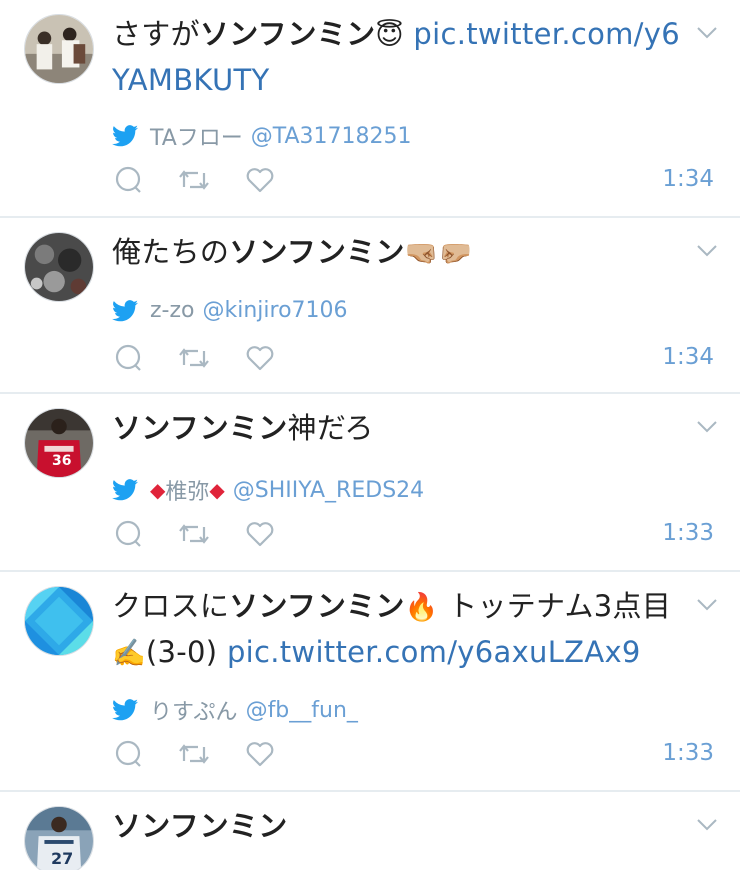 This screenshot has width=740, height=870. Describe the element at coordinates (172, 310) in the screenshot. I see `author-name: z-zo` at that location.